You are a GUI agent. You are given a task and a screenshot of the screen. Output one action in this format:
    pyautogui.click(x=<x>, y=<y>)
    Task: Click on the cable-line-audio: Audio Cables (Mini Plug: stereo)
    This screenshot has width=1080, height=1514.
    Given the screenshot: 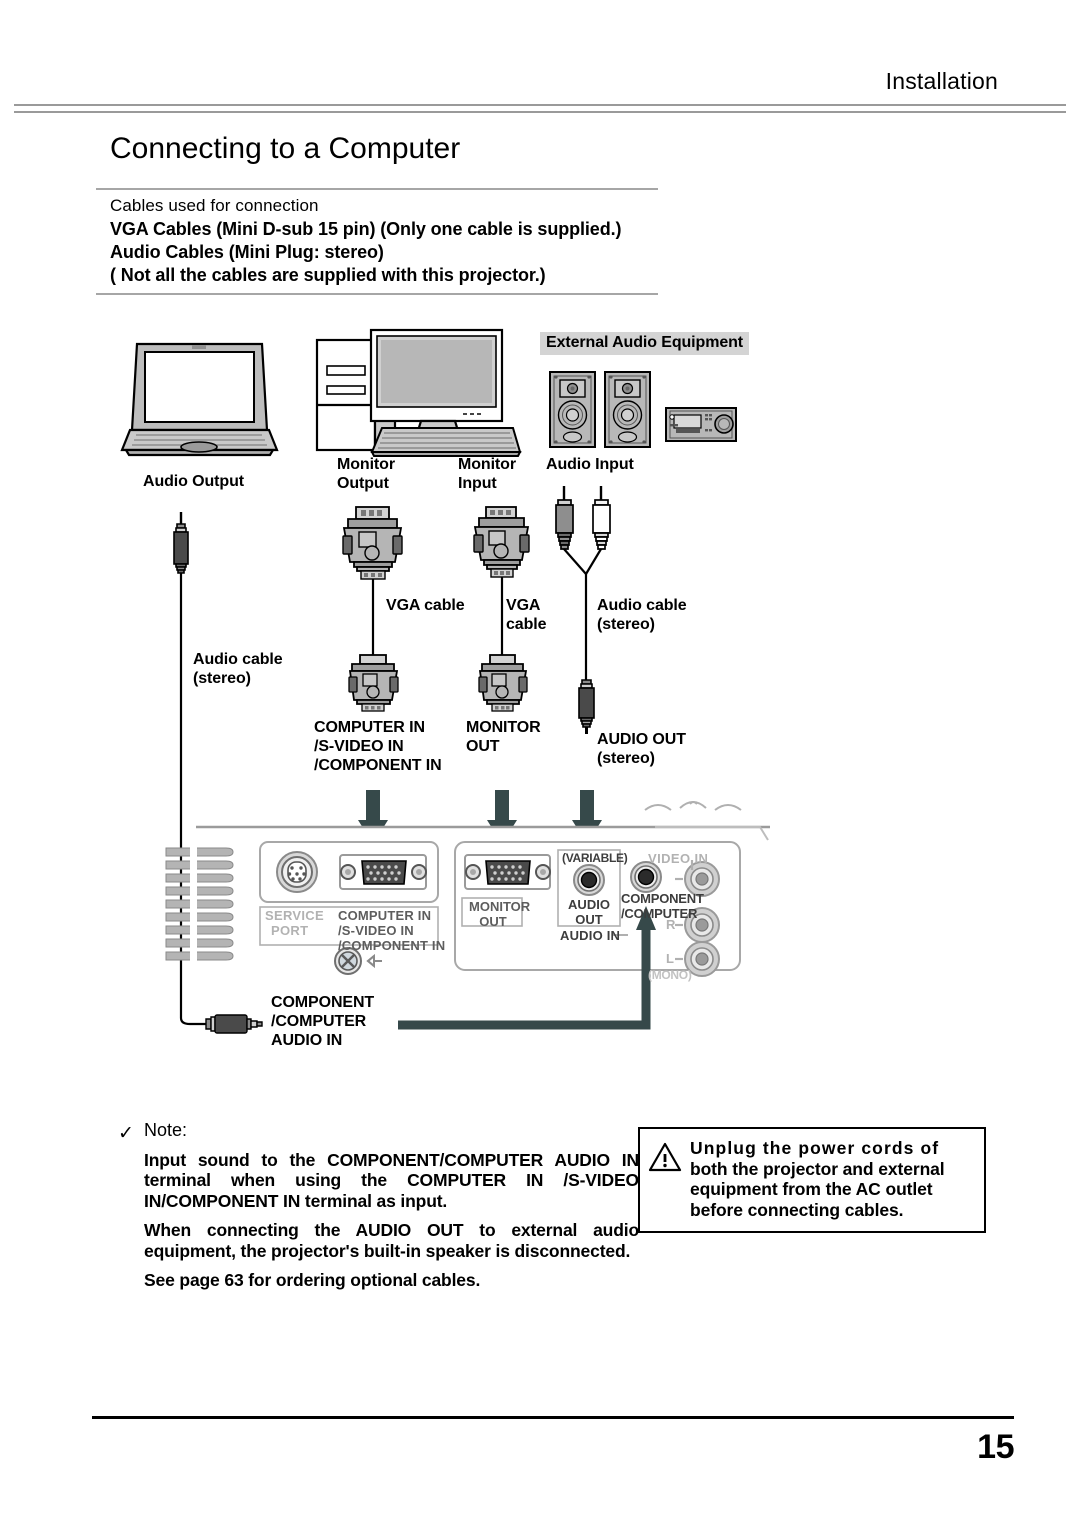 What is the action you would take?
    pyautogui.click(x=247, y=252)
    